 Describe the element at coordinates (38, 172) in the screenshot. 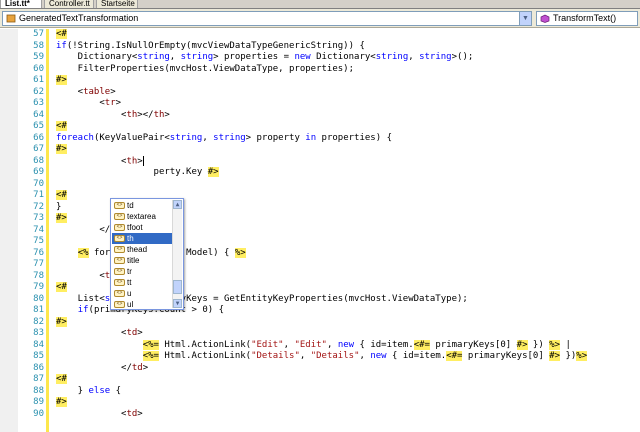

I see `line-number: 69` at that location.